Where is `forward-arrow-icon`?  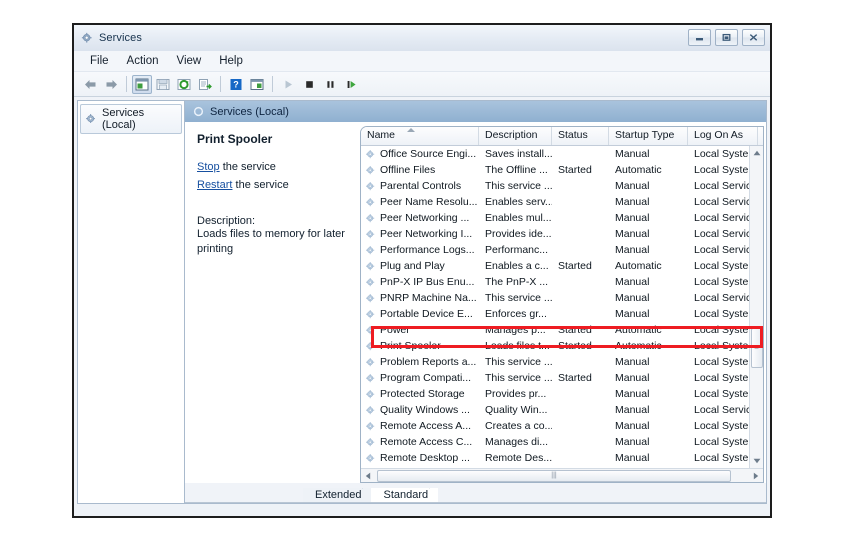 forward-arrow-icon is located at coordinates (111, 84).